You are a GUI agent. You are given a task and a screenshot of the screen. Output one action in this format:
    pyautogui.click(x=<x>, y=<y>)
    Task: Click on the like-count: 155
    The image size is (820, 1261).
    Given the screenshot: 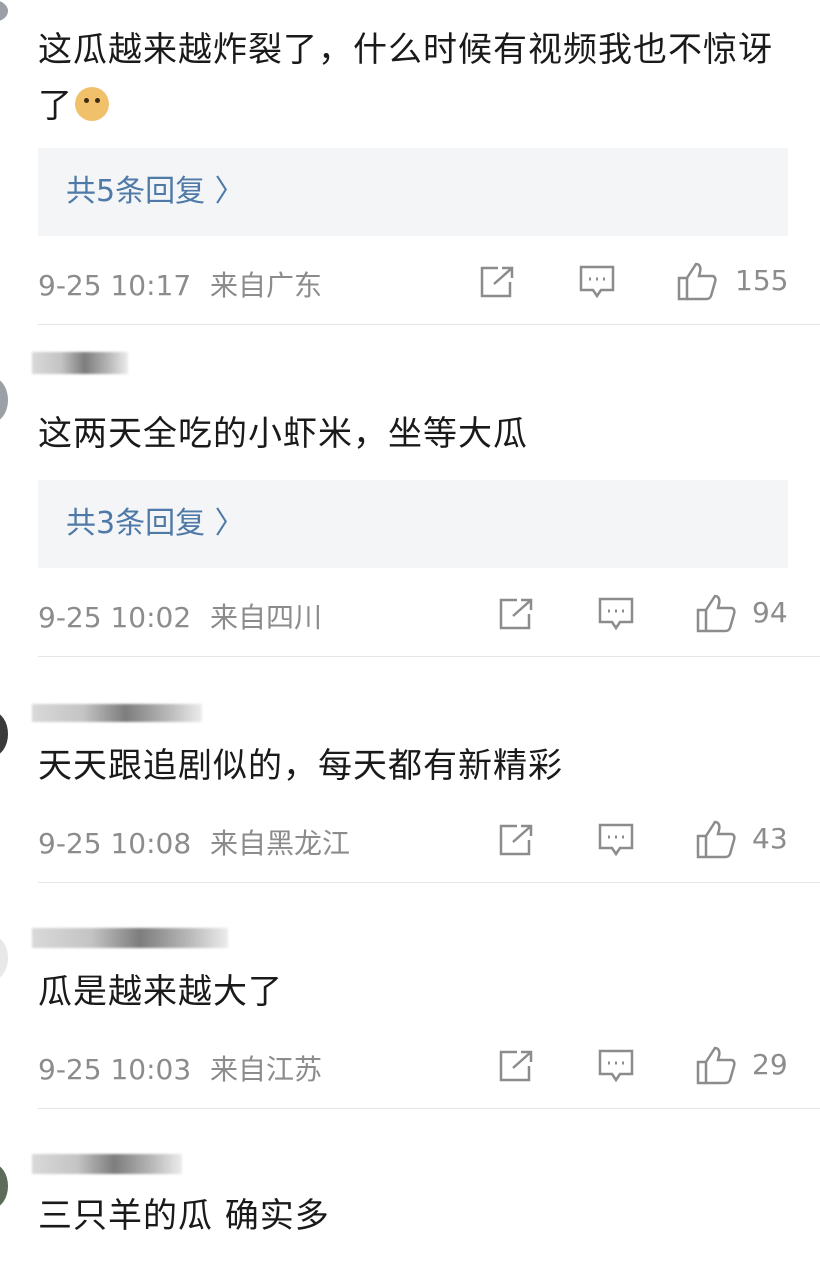 What is the action you would take?
    pyautogui.click(x=762, y=280)
    